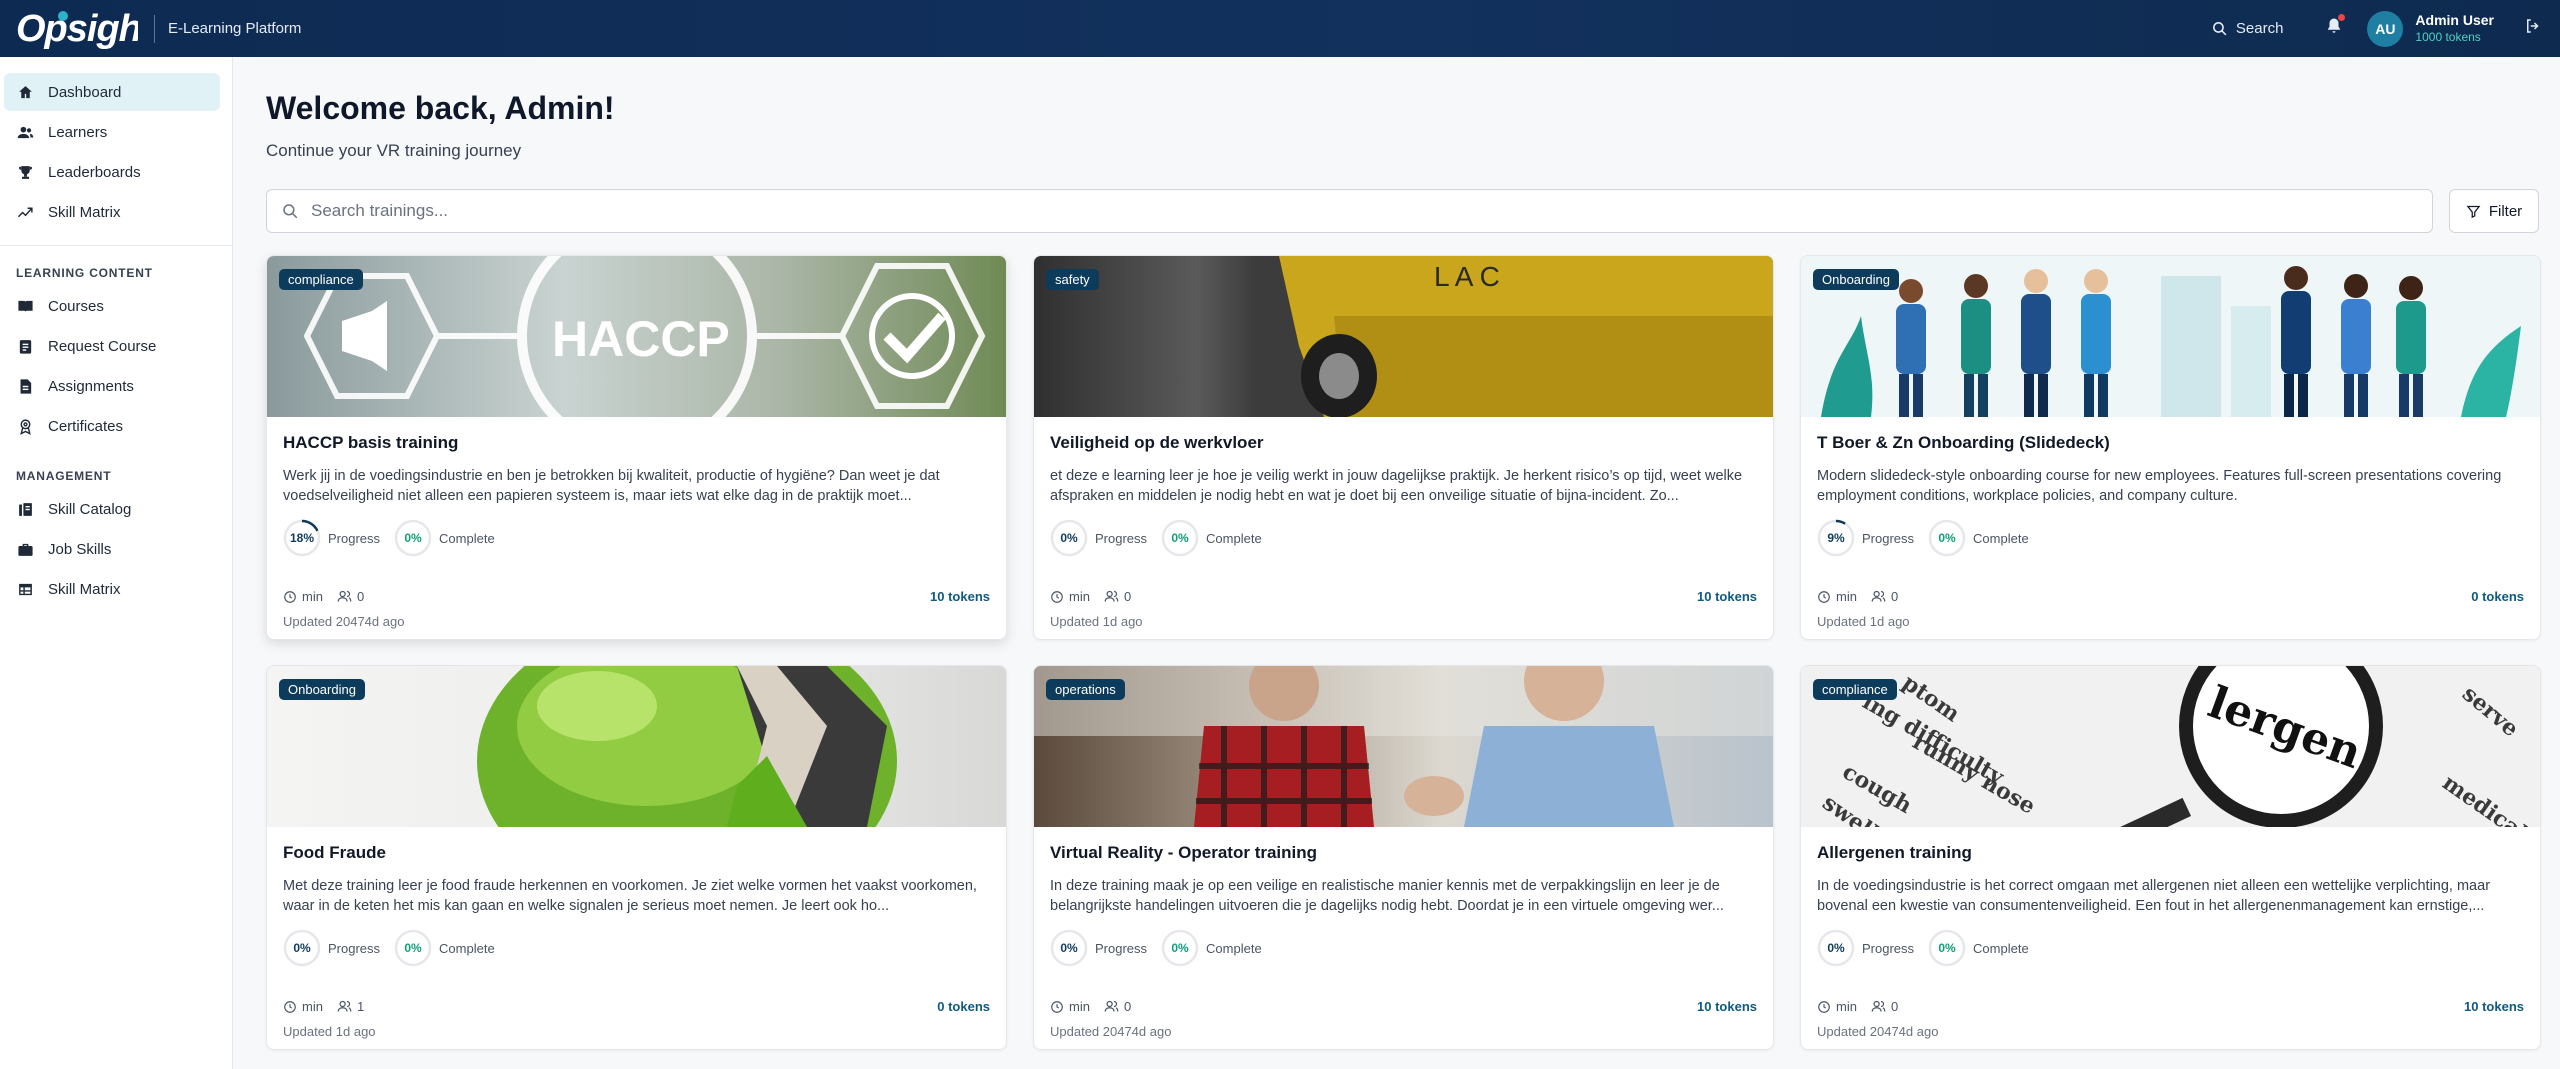  What do you see at coordinates (687, 746) in the screenshot?
I see `apple-graphic` at bounding box center [687, 746].